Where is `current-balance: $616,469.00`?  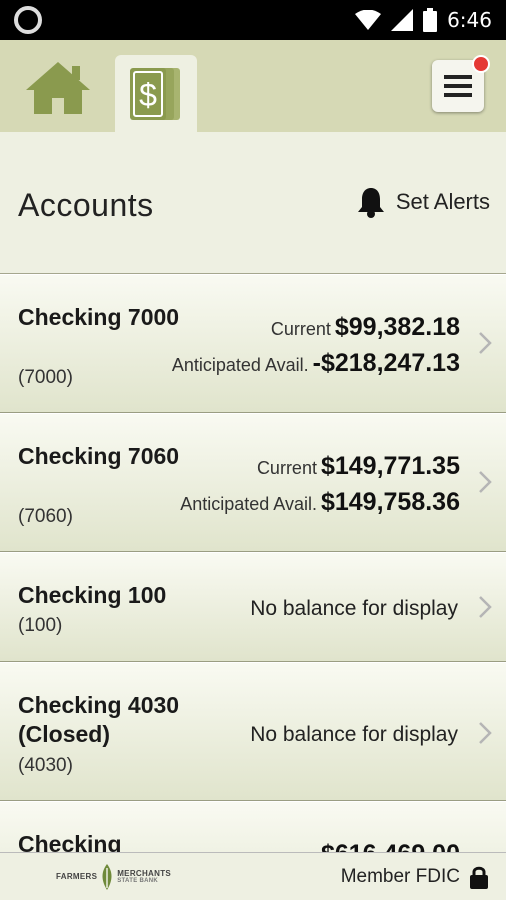
current-balance: $616,469.00 is located at coordinates (390, 846).